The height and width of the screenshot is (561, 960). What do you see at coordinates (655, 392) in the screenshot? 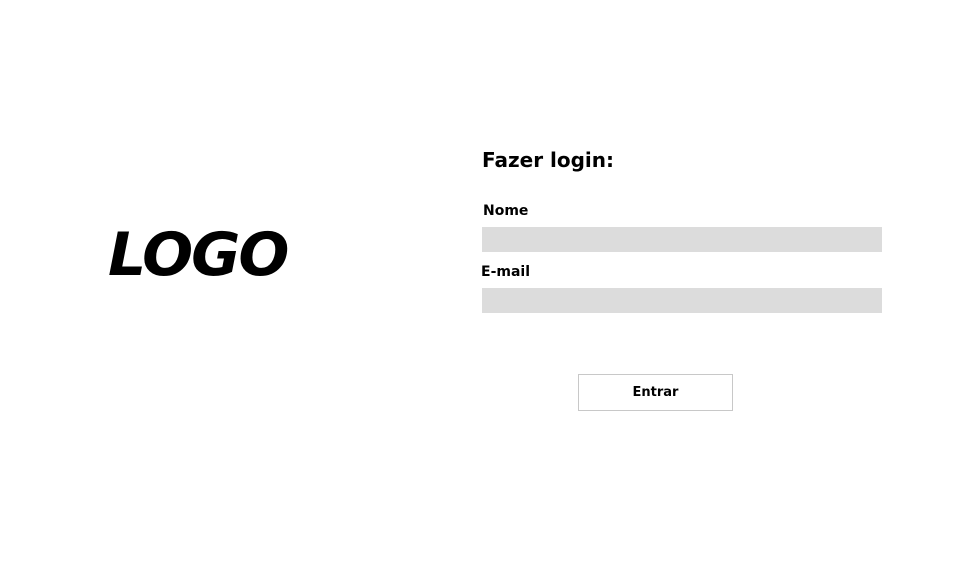
I see `submit-button: Entrar` at bounding box center [655, 392].